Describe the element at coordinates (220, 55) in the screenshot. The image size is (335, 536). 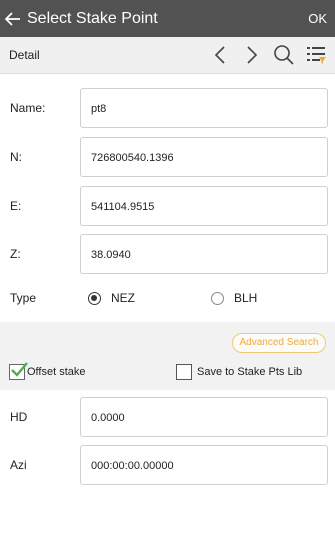
I see `chevron-left-icon` at that location.